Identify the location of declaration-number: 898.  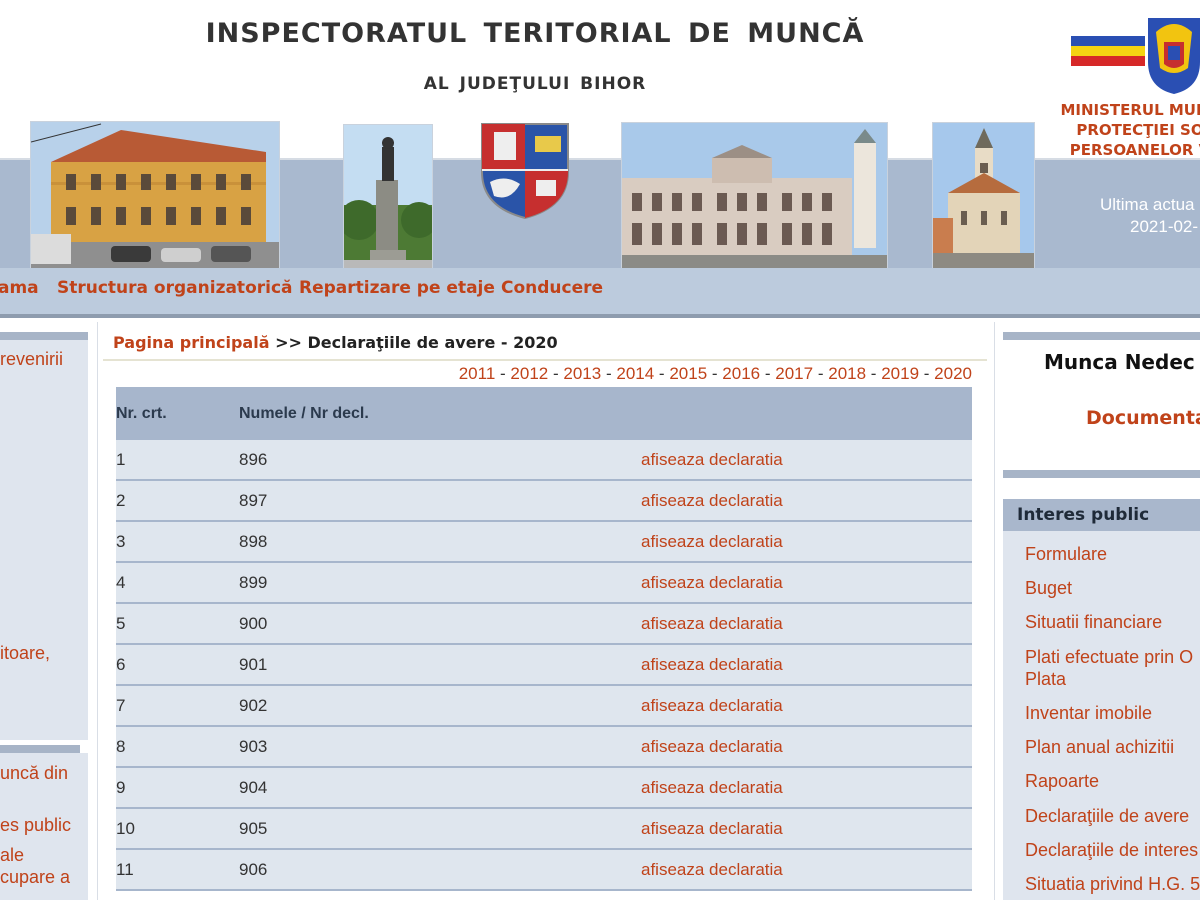
(440, 542).